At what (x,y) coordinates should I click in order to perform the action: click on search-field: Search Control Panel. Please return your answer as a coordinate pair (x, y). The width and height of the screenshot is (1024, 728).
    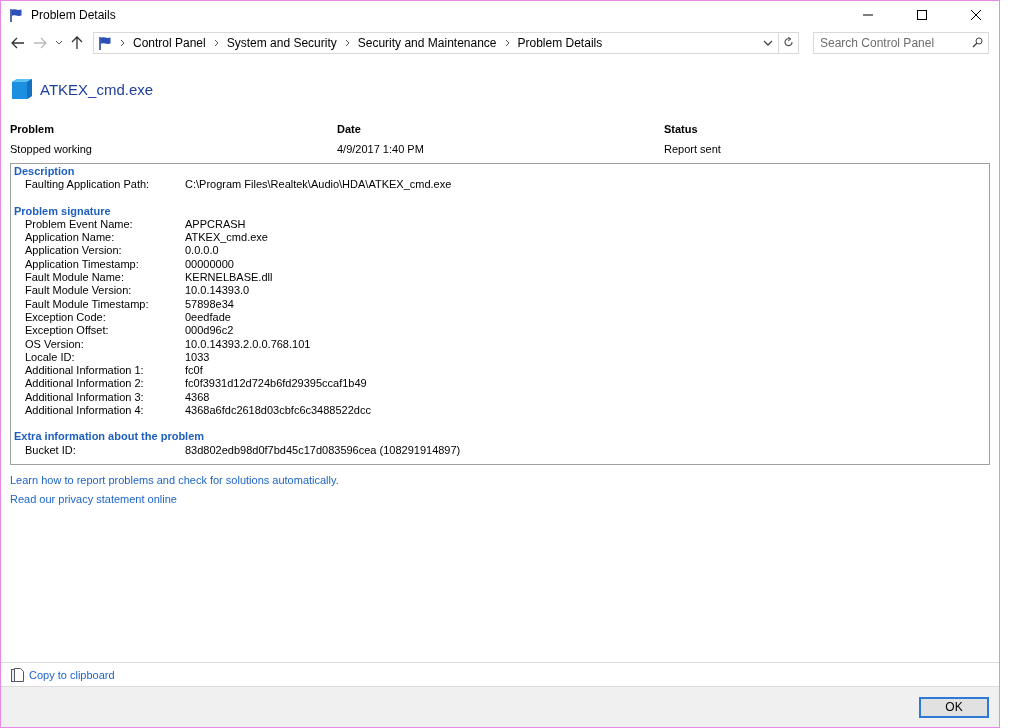
    Looking at the image, I should click on (901, 43).